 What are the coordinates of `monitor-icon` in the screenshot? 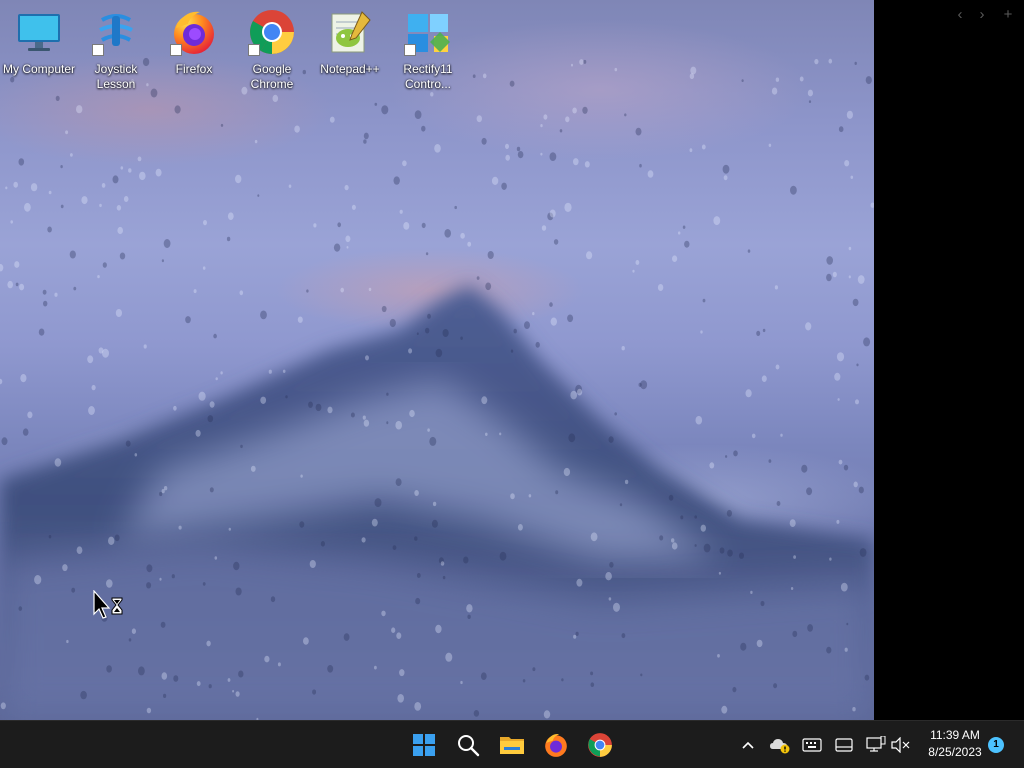 It's located at (39, 32).